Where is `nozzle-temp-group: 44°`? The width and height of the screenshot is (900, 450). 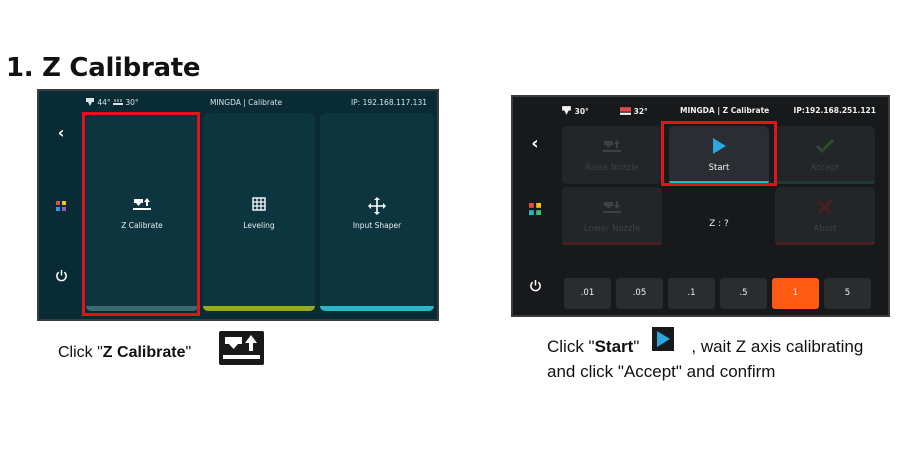 nozzle-temp-group: 44° is located at coordinates (98, 102).